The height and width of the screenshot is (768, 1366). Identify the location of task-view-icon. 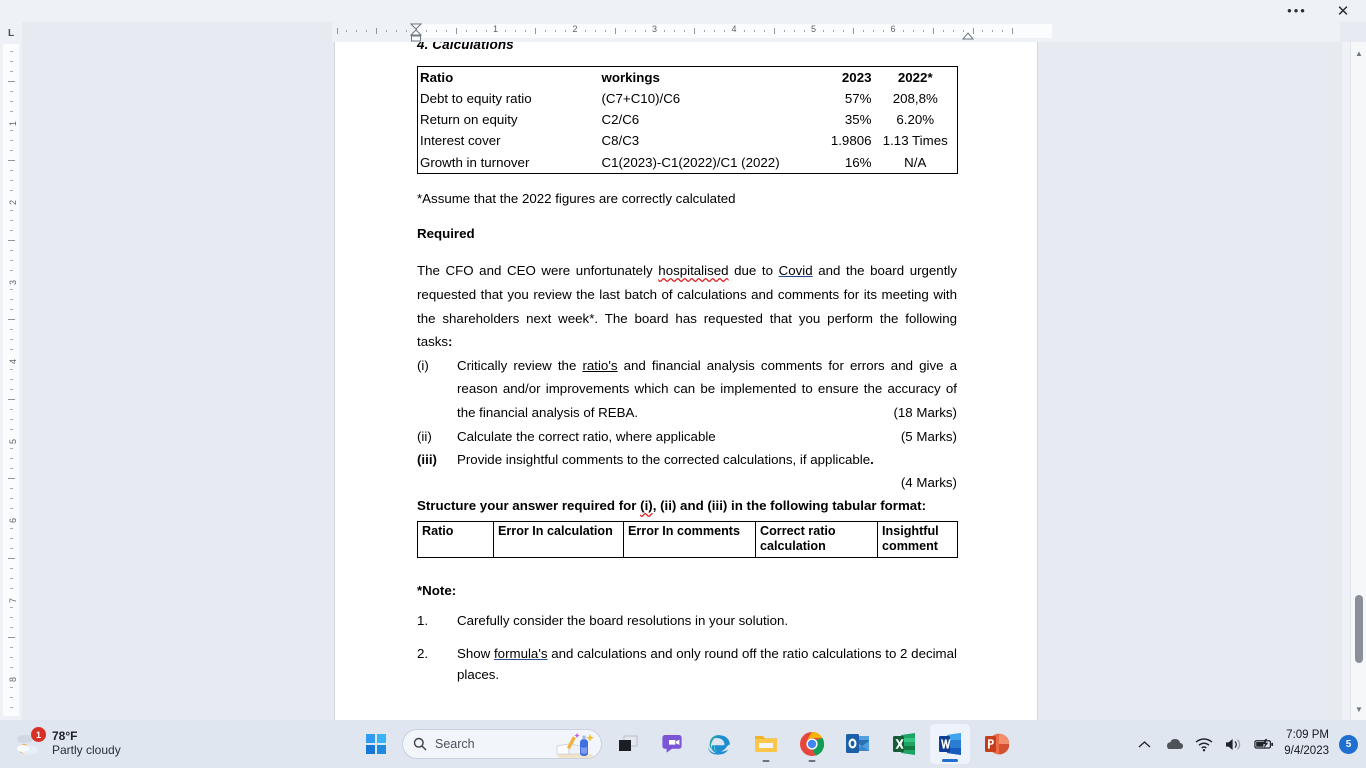
(628, 743).